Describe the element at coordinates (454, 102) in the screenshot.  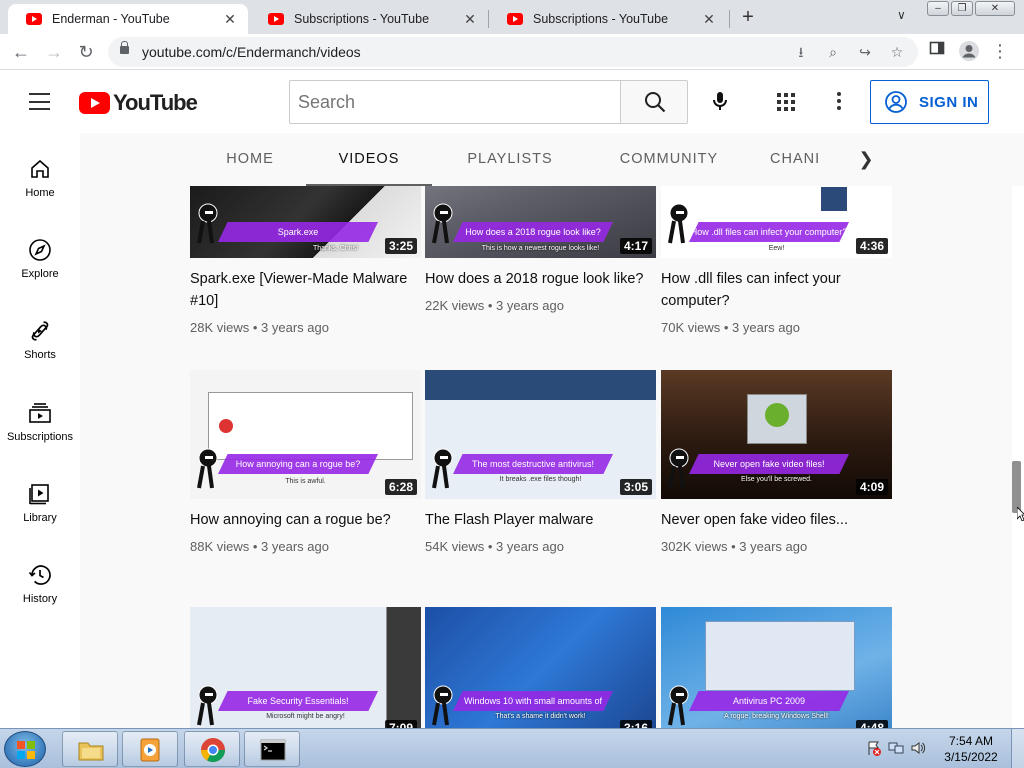
I see `search-input` at that location.